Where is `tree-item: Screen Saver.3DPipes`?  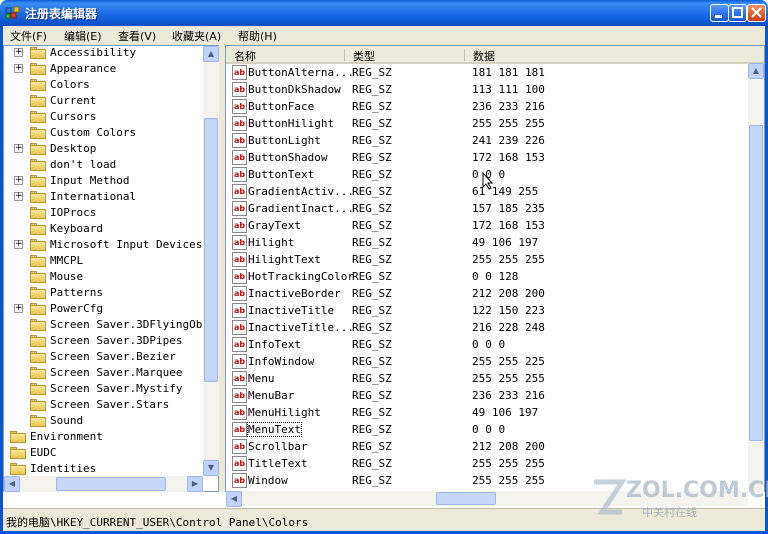 tree-item: Screen Saver.3DPipes is located at coordinates (104, 341).